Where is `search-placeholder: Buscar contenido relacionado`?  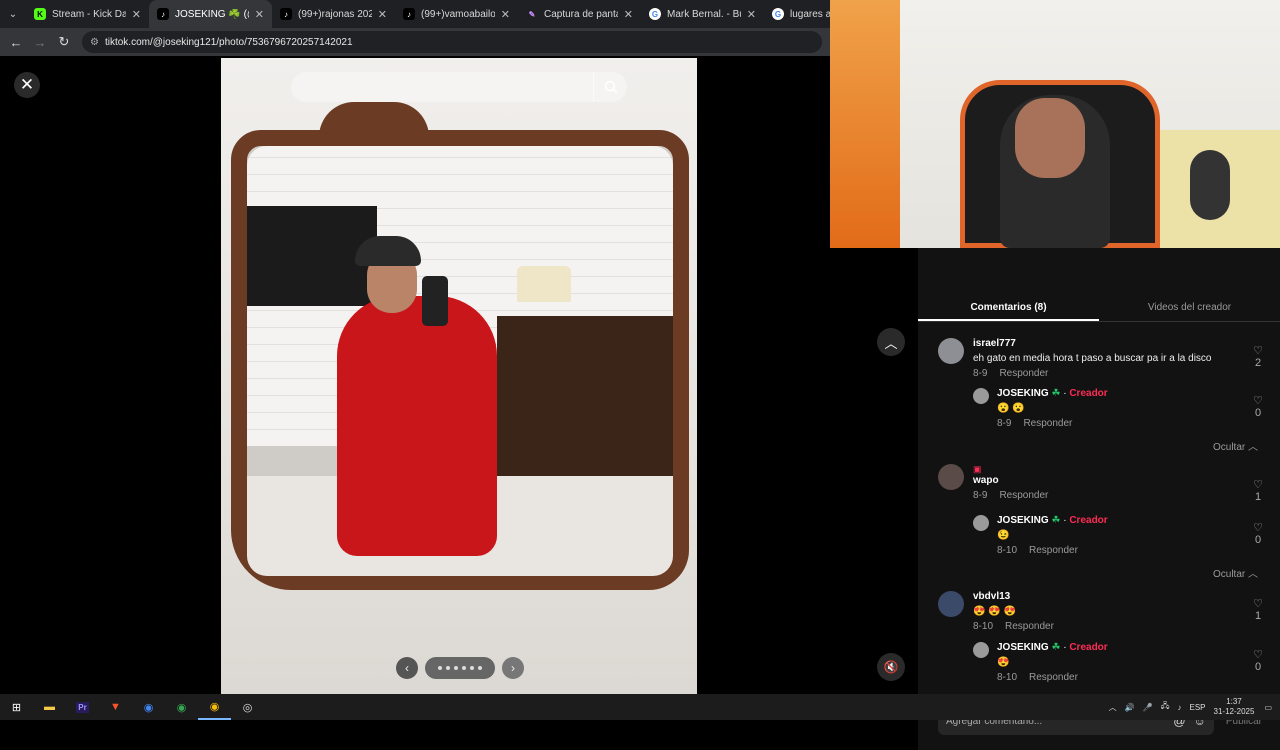
search-placeholder: Buscar contenido relacionado is located at coordinates (373, 87).